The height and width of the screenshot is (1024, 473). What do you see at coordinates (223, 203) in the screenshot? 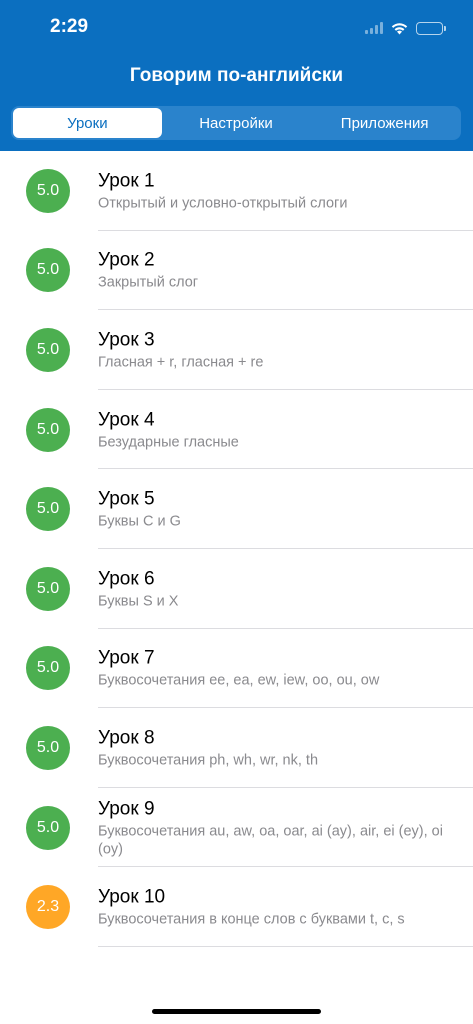
I see `lesson-subtitle: Открытый и условно-открытый слоги` at bounding box center [223, 203].